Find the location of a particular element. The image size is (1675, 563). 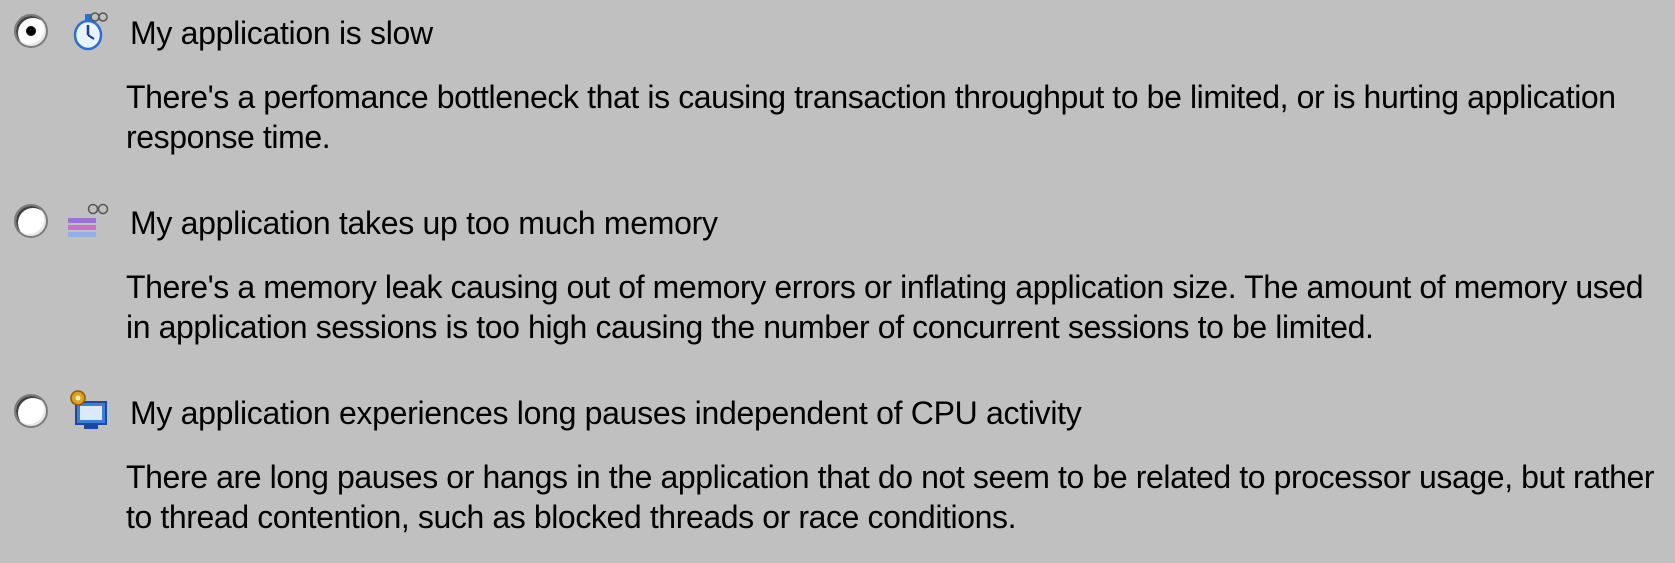

option-title: My application takes up too much memory is located at coordinates (424, 223).